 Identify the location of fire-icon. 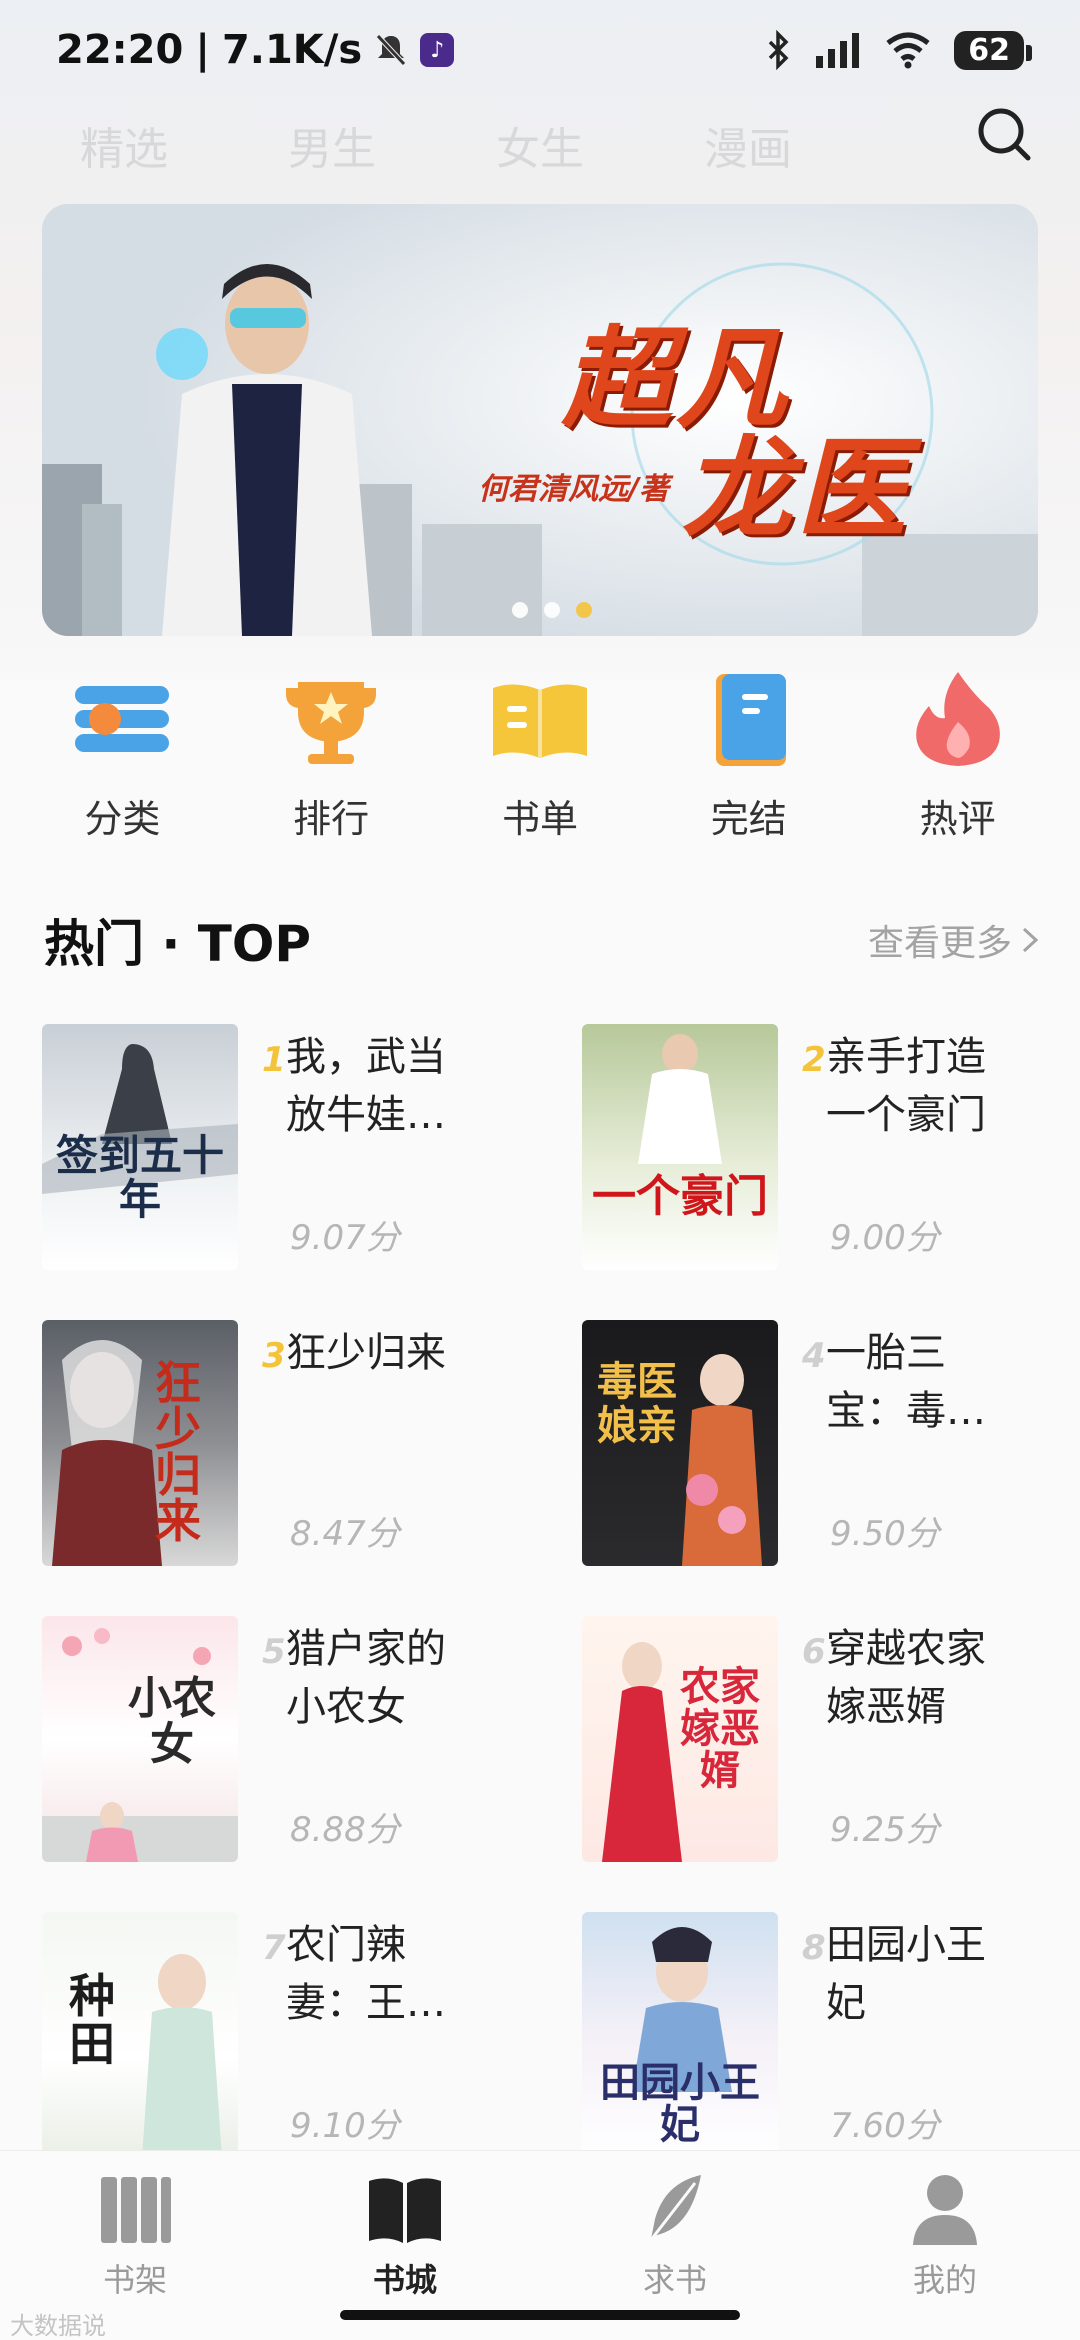
(957, 719).